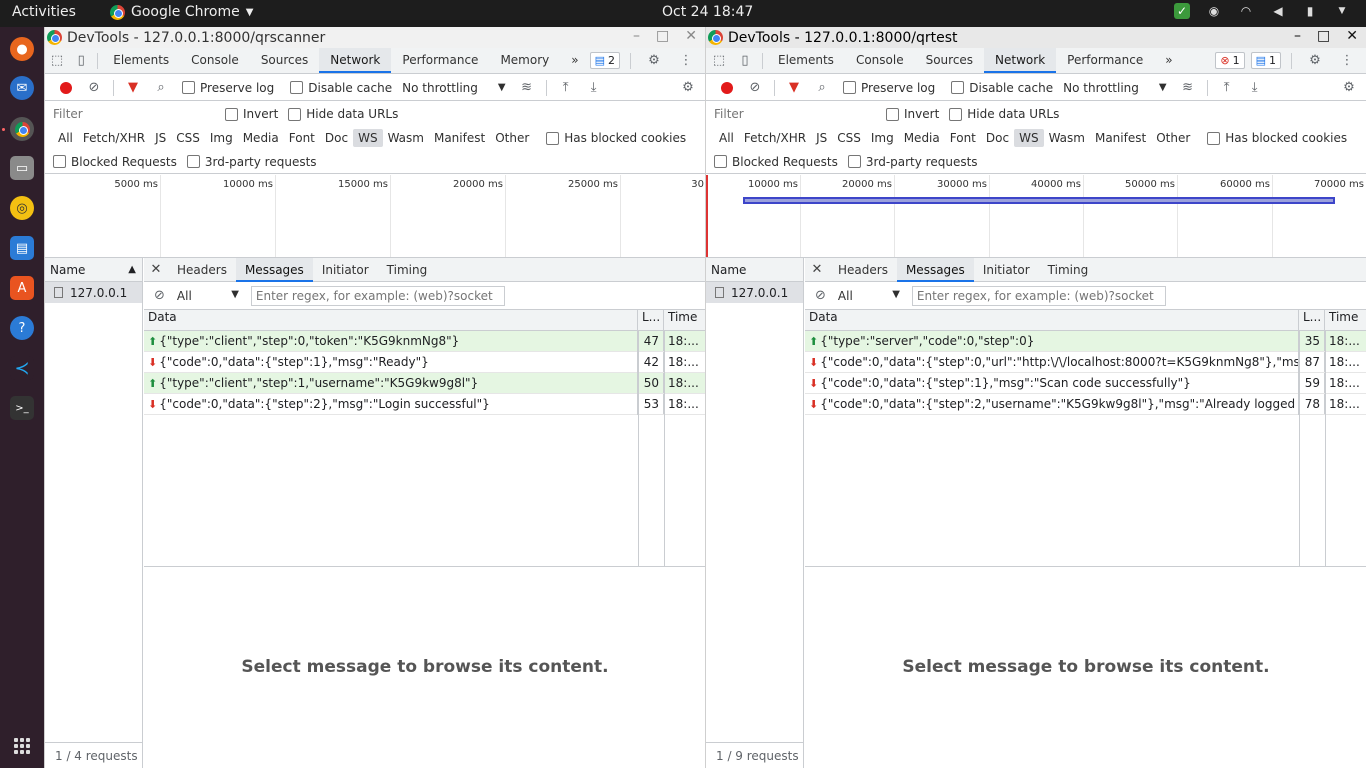 The width and height of the screenshot is (1366, 768). What do you see at coordinates (1230, 60) in the screenshot?
I see `errors-badge: ⊗ 1` at bounding box center [1230, 60].